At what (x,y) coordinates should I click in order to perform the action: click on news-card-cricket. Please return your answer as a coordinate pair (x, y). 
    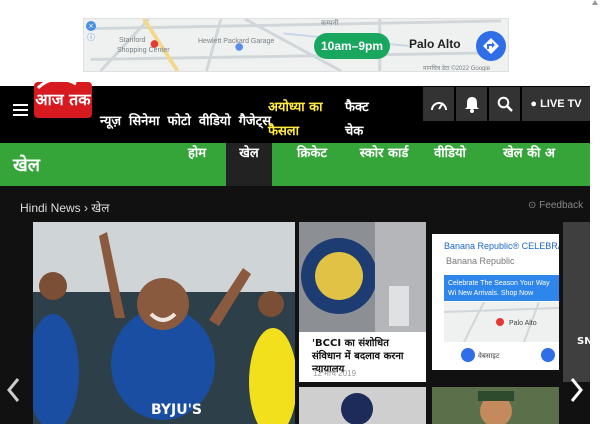
    Looking at the image, I should click on (362, 405).